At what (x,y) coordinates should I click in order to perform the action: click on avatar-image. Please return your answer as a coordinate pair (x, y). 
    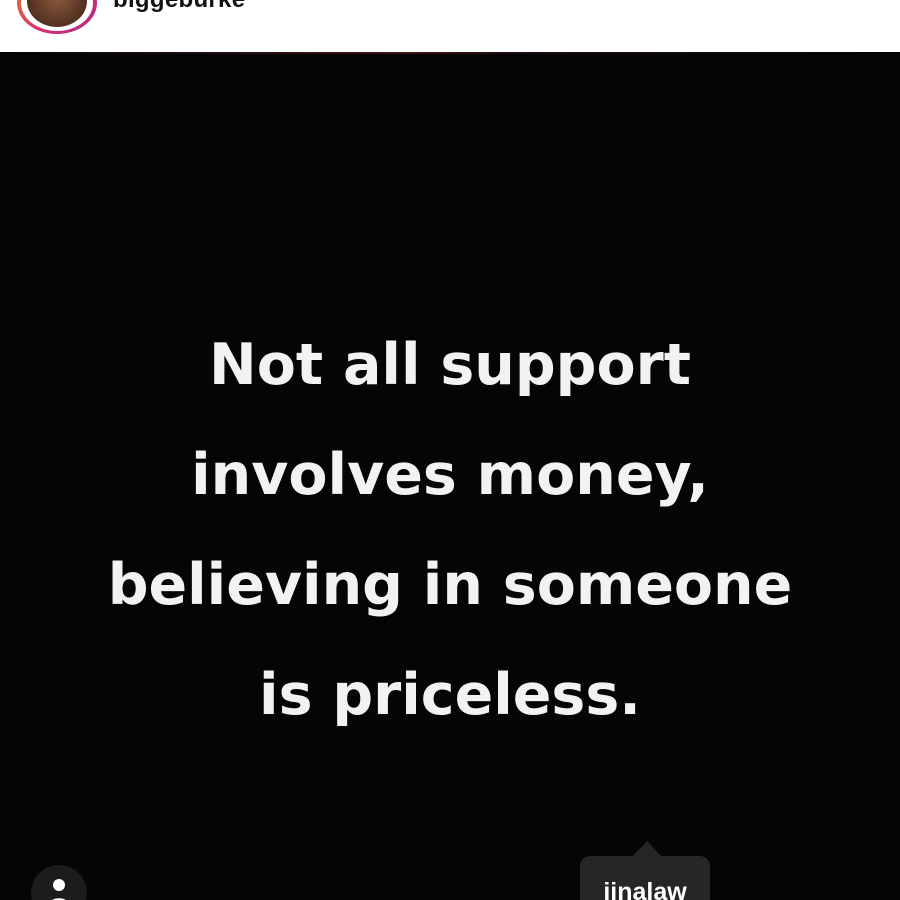
    Looking at the image, I should click on (57, 15).